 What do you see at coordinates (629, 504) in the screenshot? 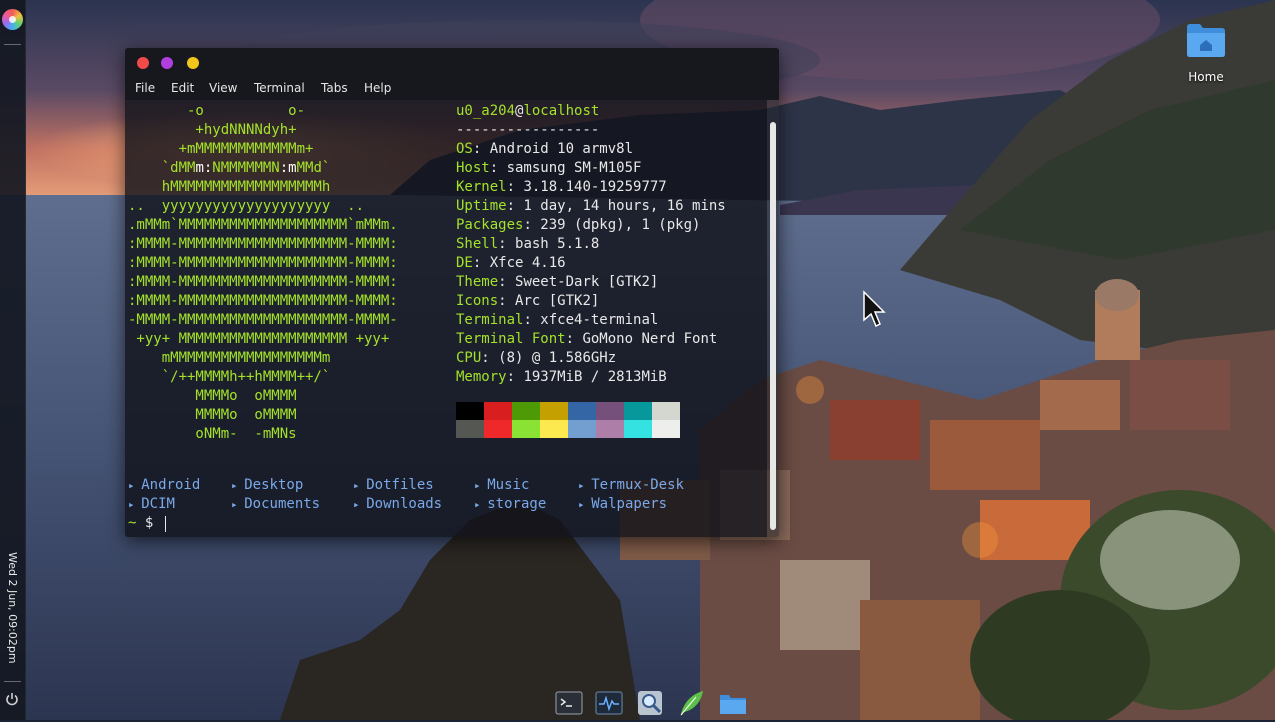
I see `directory-name: Walpapers` at bounding box center [629, 504].